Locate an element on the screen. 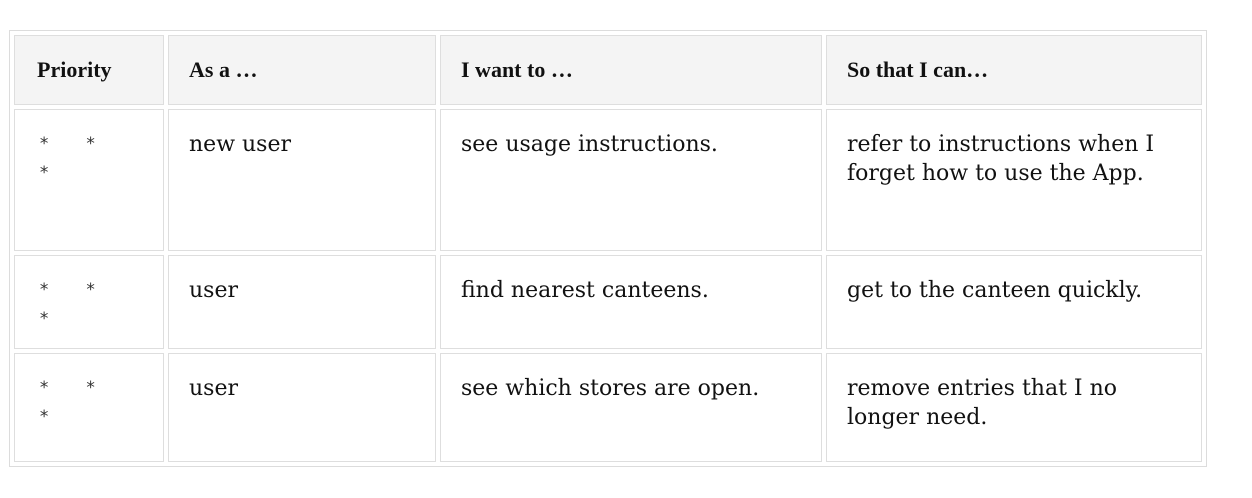 The image size is (1252, 498). as-a-cell: new user is located at coordinates (302, 180).